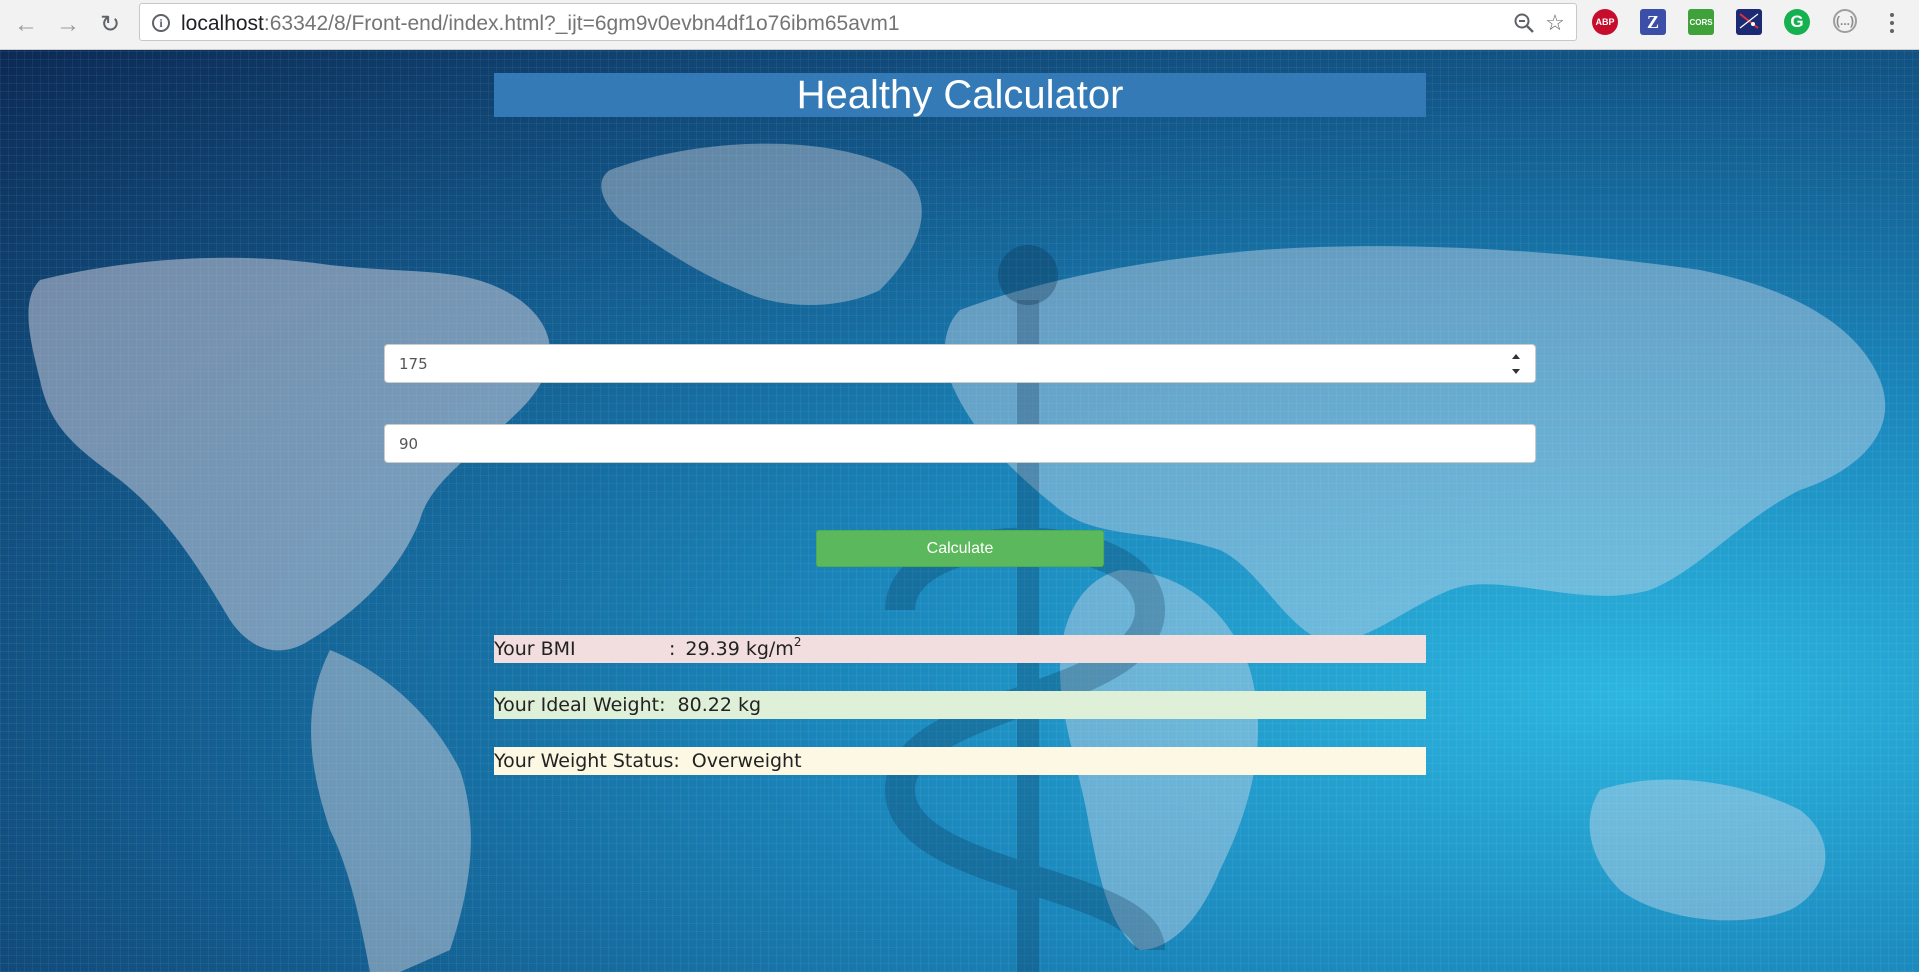  What do you see at coordinates (161, 23) in the screenshot?
I see `info-icon: i` at bounding box center [161, 23].